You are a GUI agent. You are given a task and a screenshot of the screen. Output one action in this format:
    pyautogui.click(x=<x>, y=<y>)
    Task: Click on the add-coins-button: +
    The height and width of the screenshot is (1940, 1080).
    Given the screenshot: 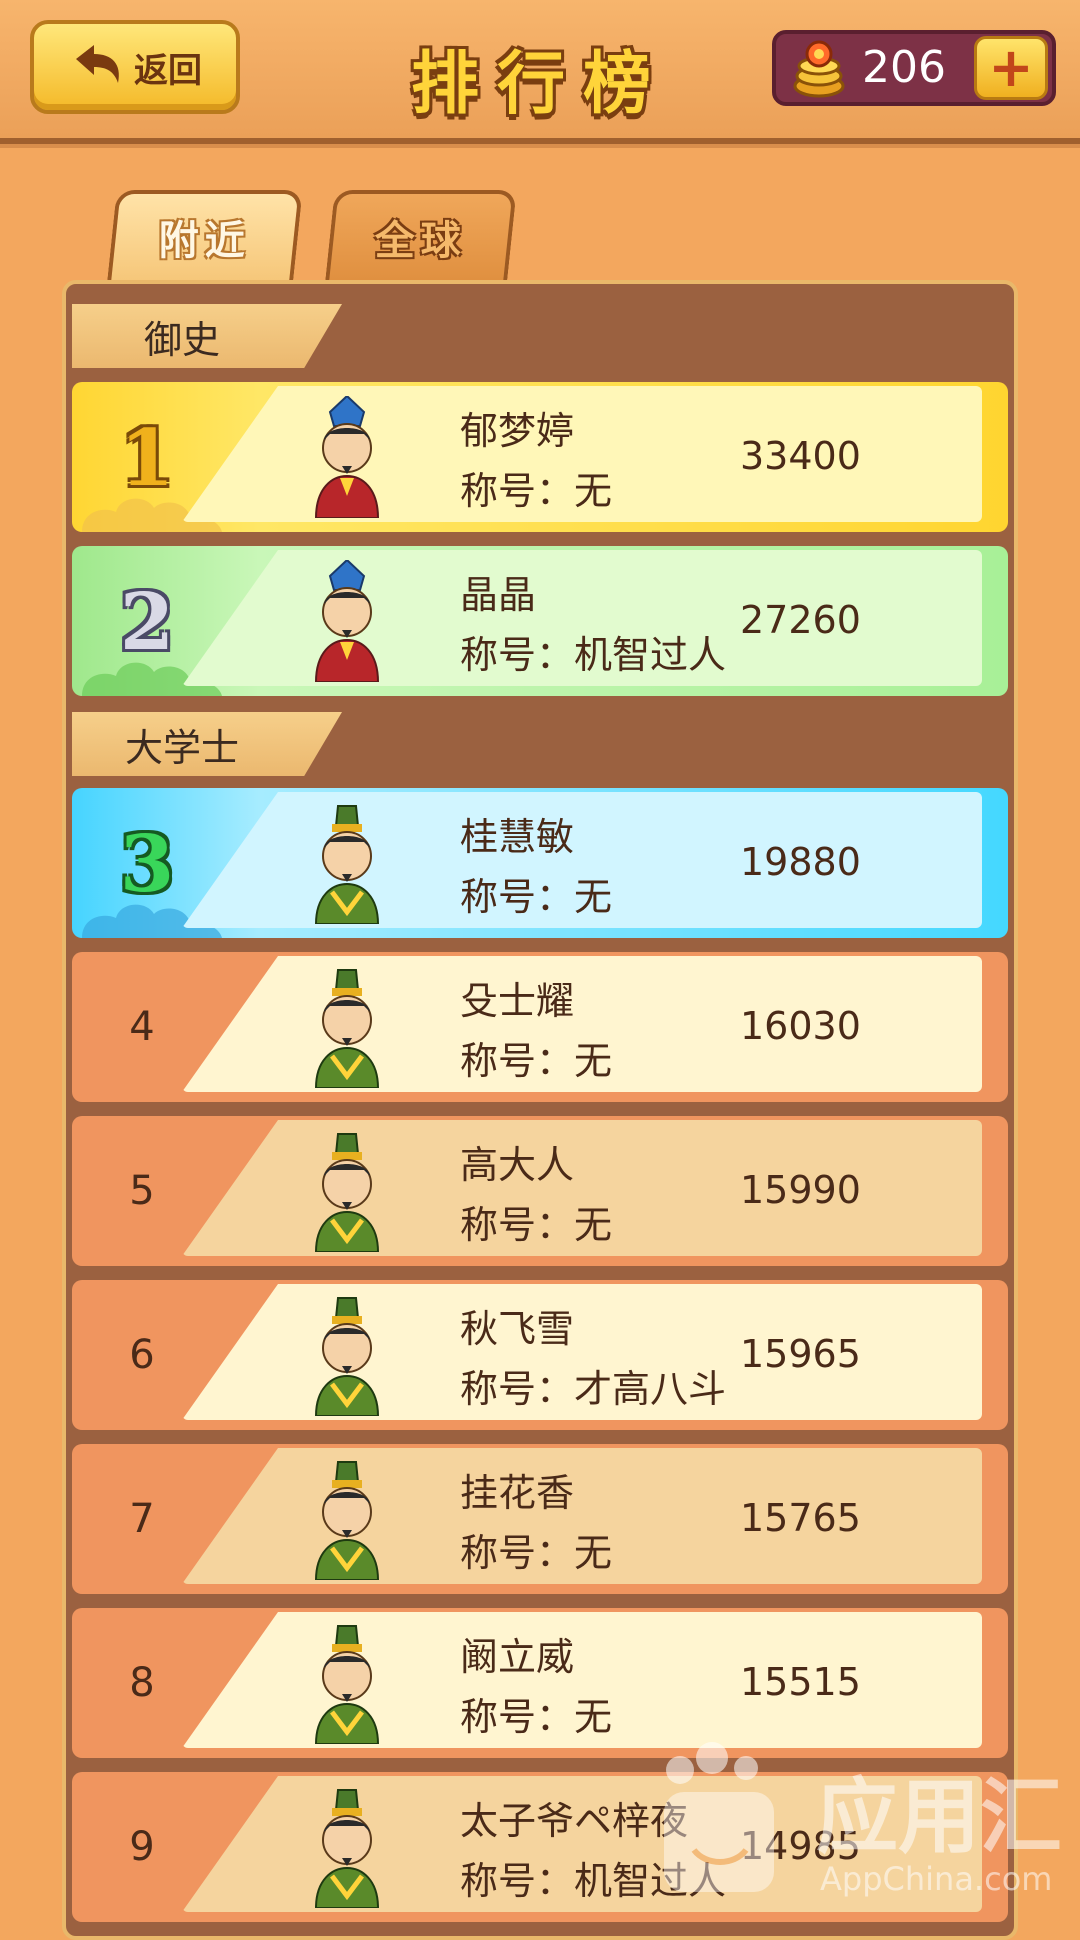 What is the action you would take?
    pyautogui.click(x=1011, y=68)
    